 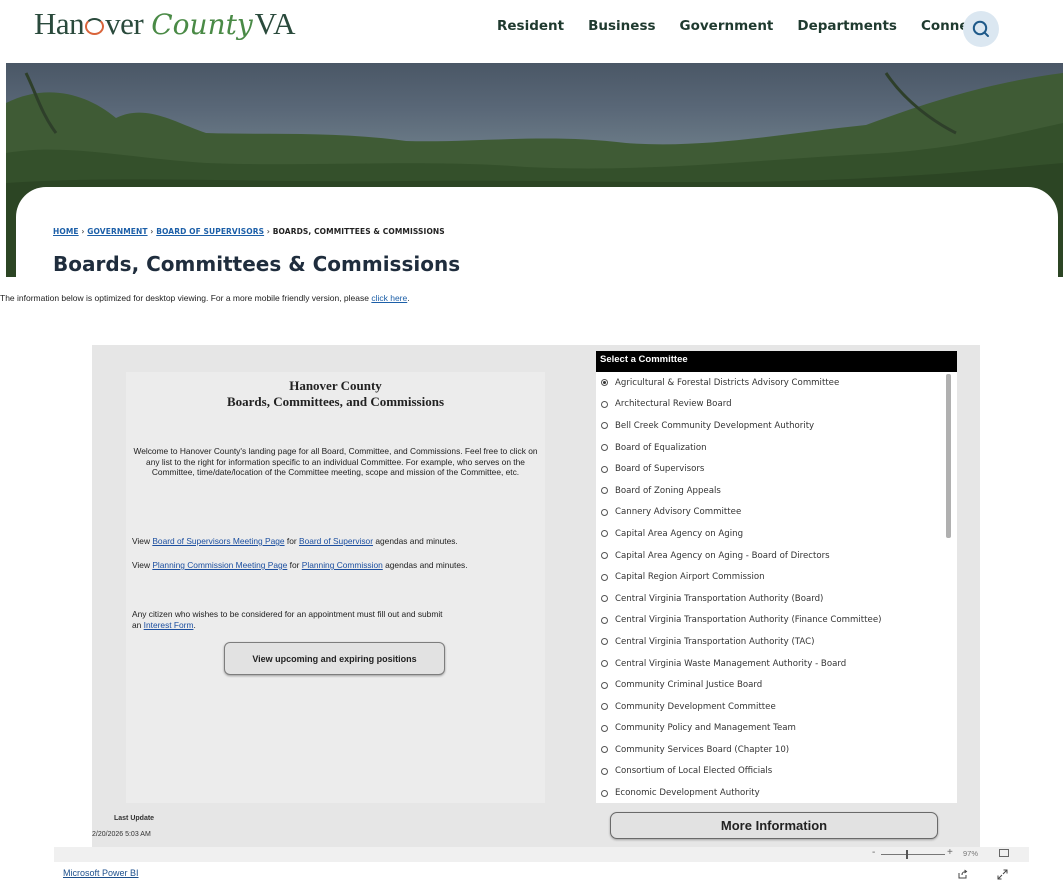 I want to click on share-icon, so click(x=962, y=875).